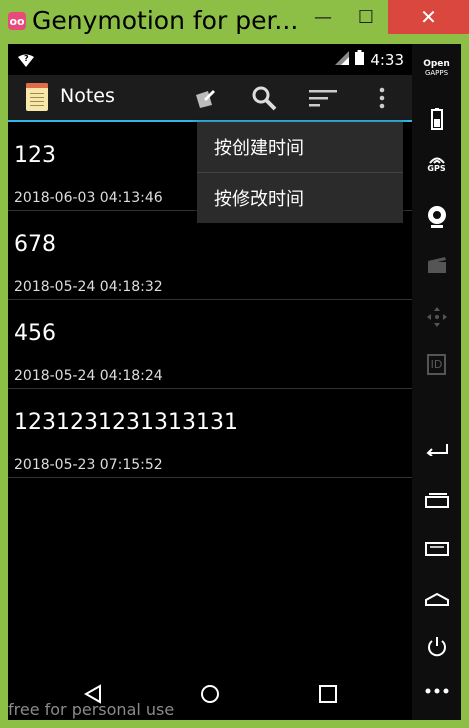 The width and height of the screenshot is (469, 728). Describe the element at coordinates (37, 97) in the screenshot. I see `notes-app-icon` at that location.